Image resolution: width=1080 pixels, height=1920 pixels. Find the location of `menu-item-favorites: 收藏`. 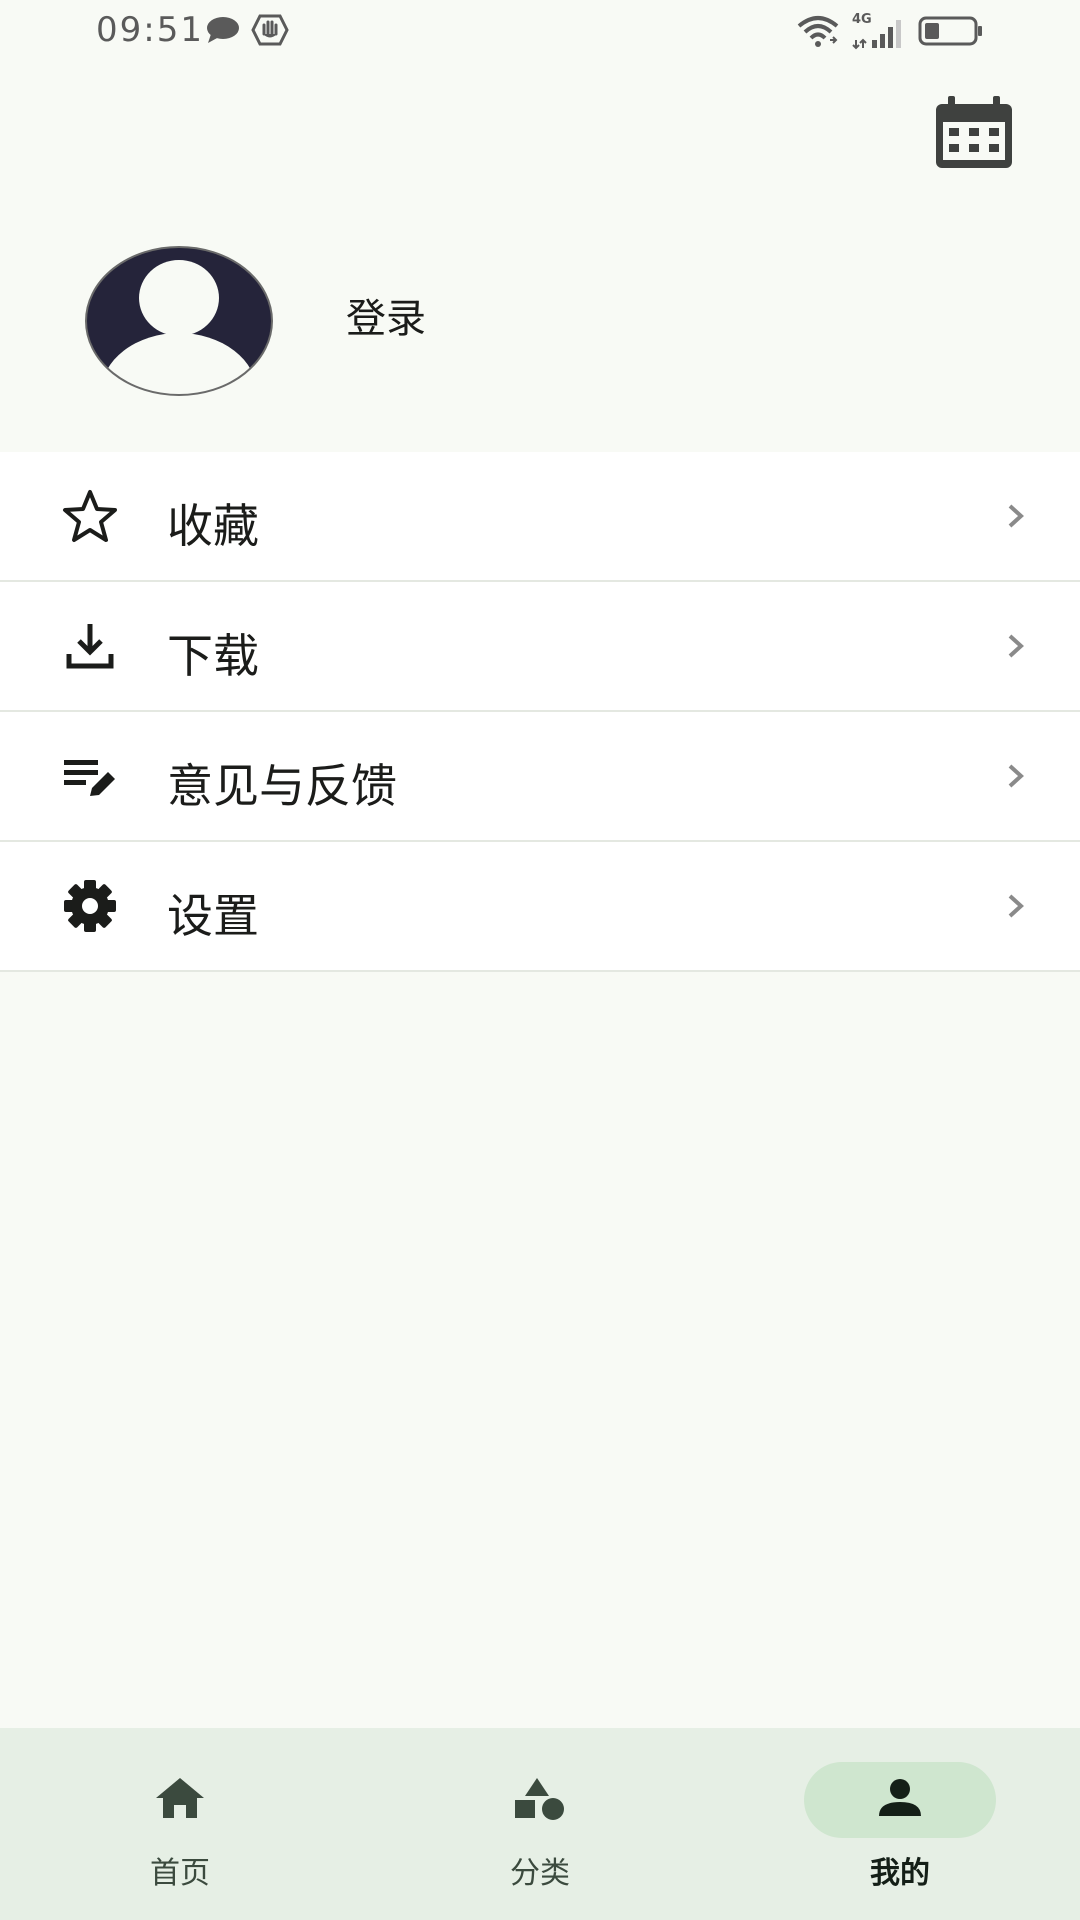

menu-item-favorites: 收藏 is located at coordinates (540, 517).